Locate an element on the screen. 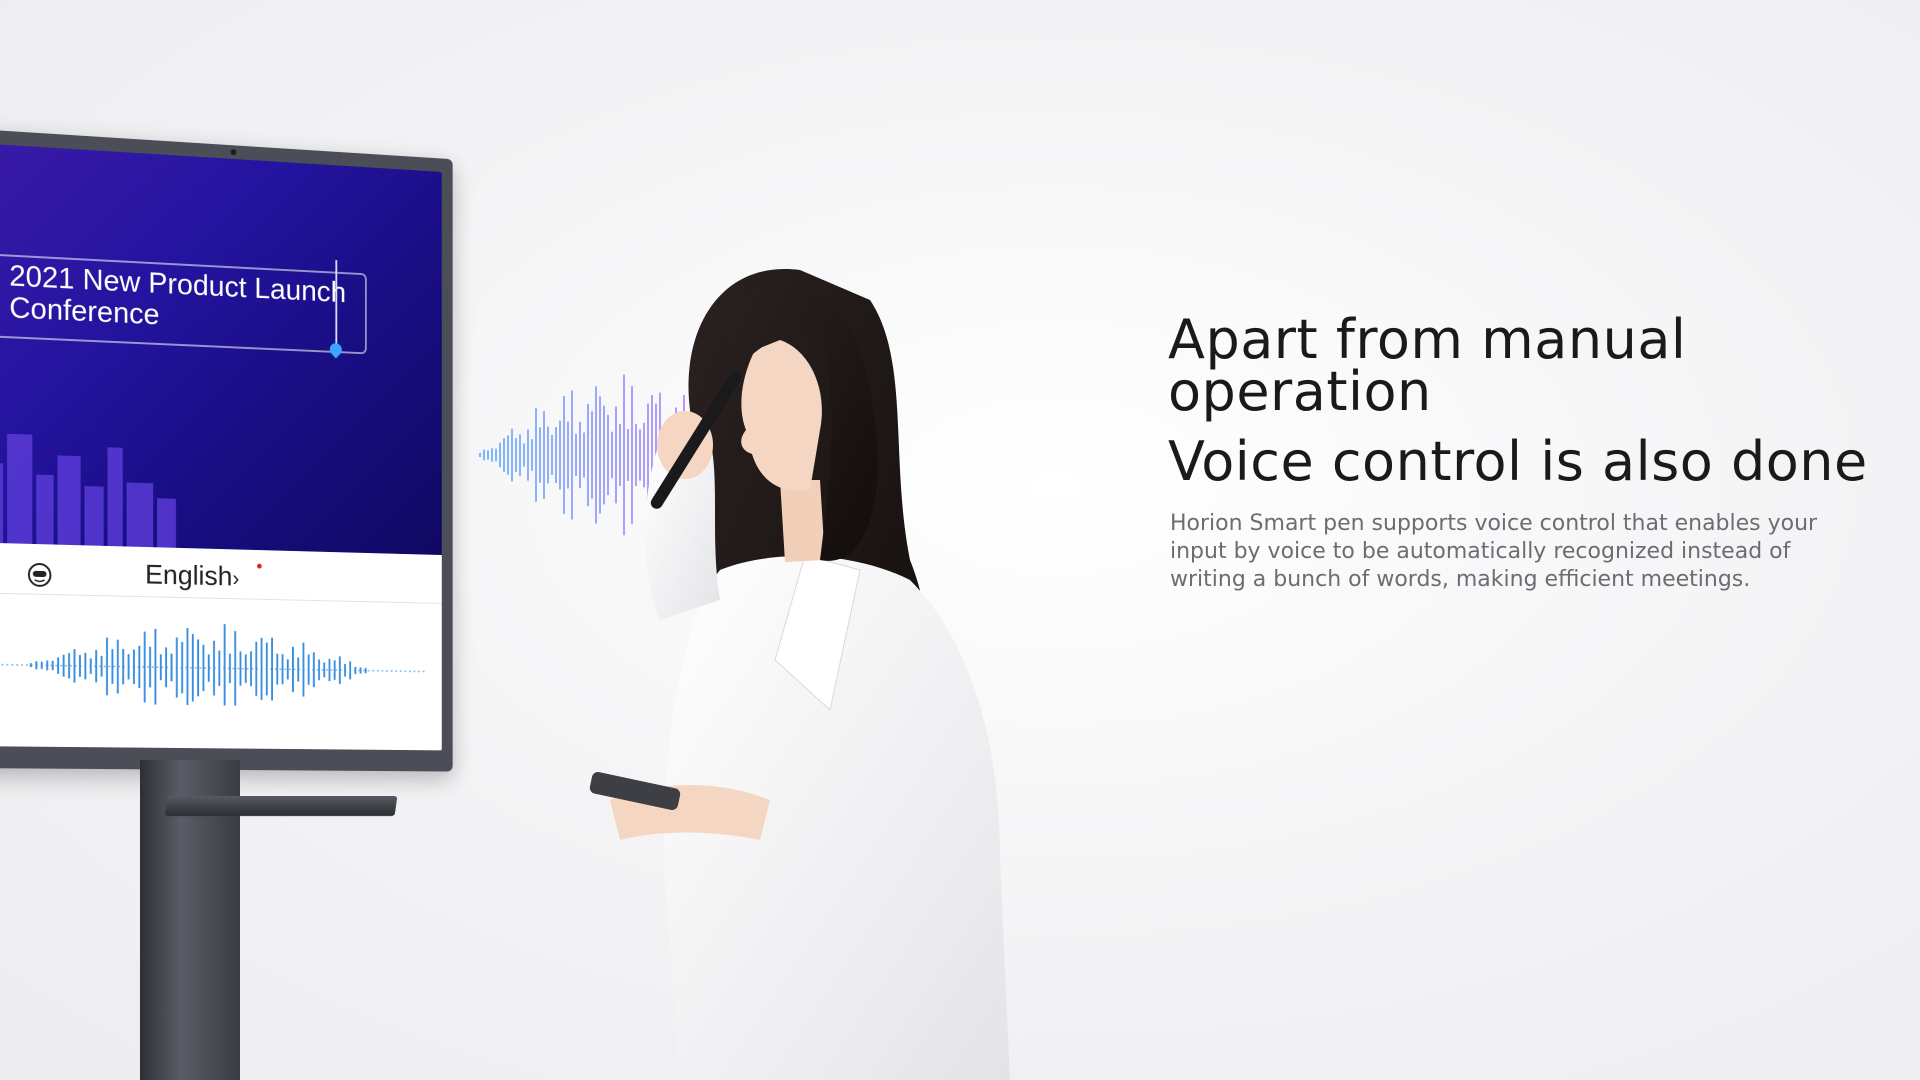 This screenshot has width=1920, height=1080. text-cursor is located at coordinates (336, 302).